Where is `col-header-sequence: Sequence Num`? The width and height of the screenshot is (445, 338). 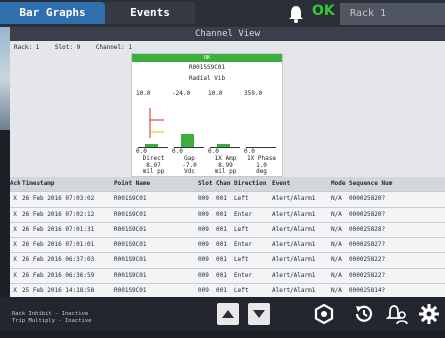 col-header-sequence: Sequence Num is located at coordinates (396, 184).